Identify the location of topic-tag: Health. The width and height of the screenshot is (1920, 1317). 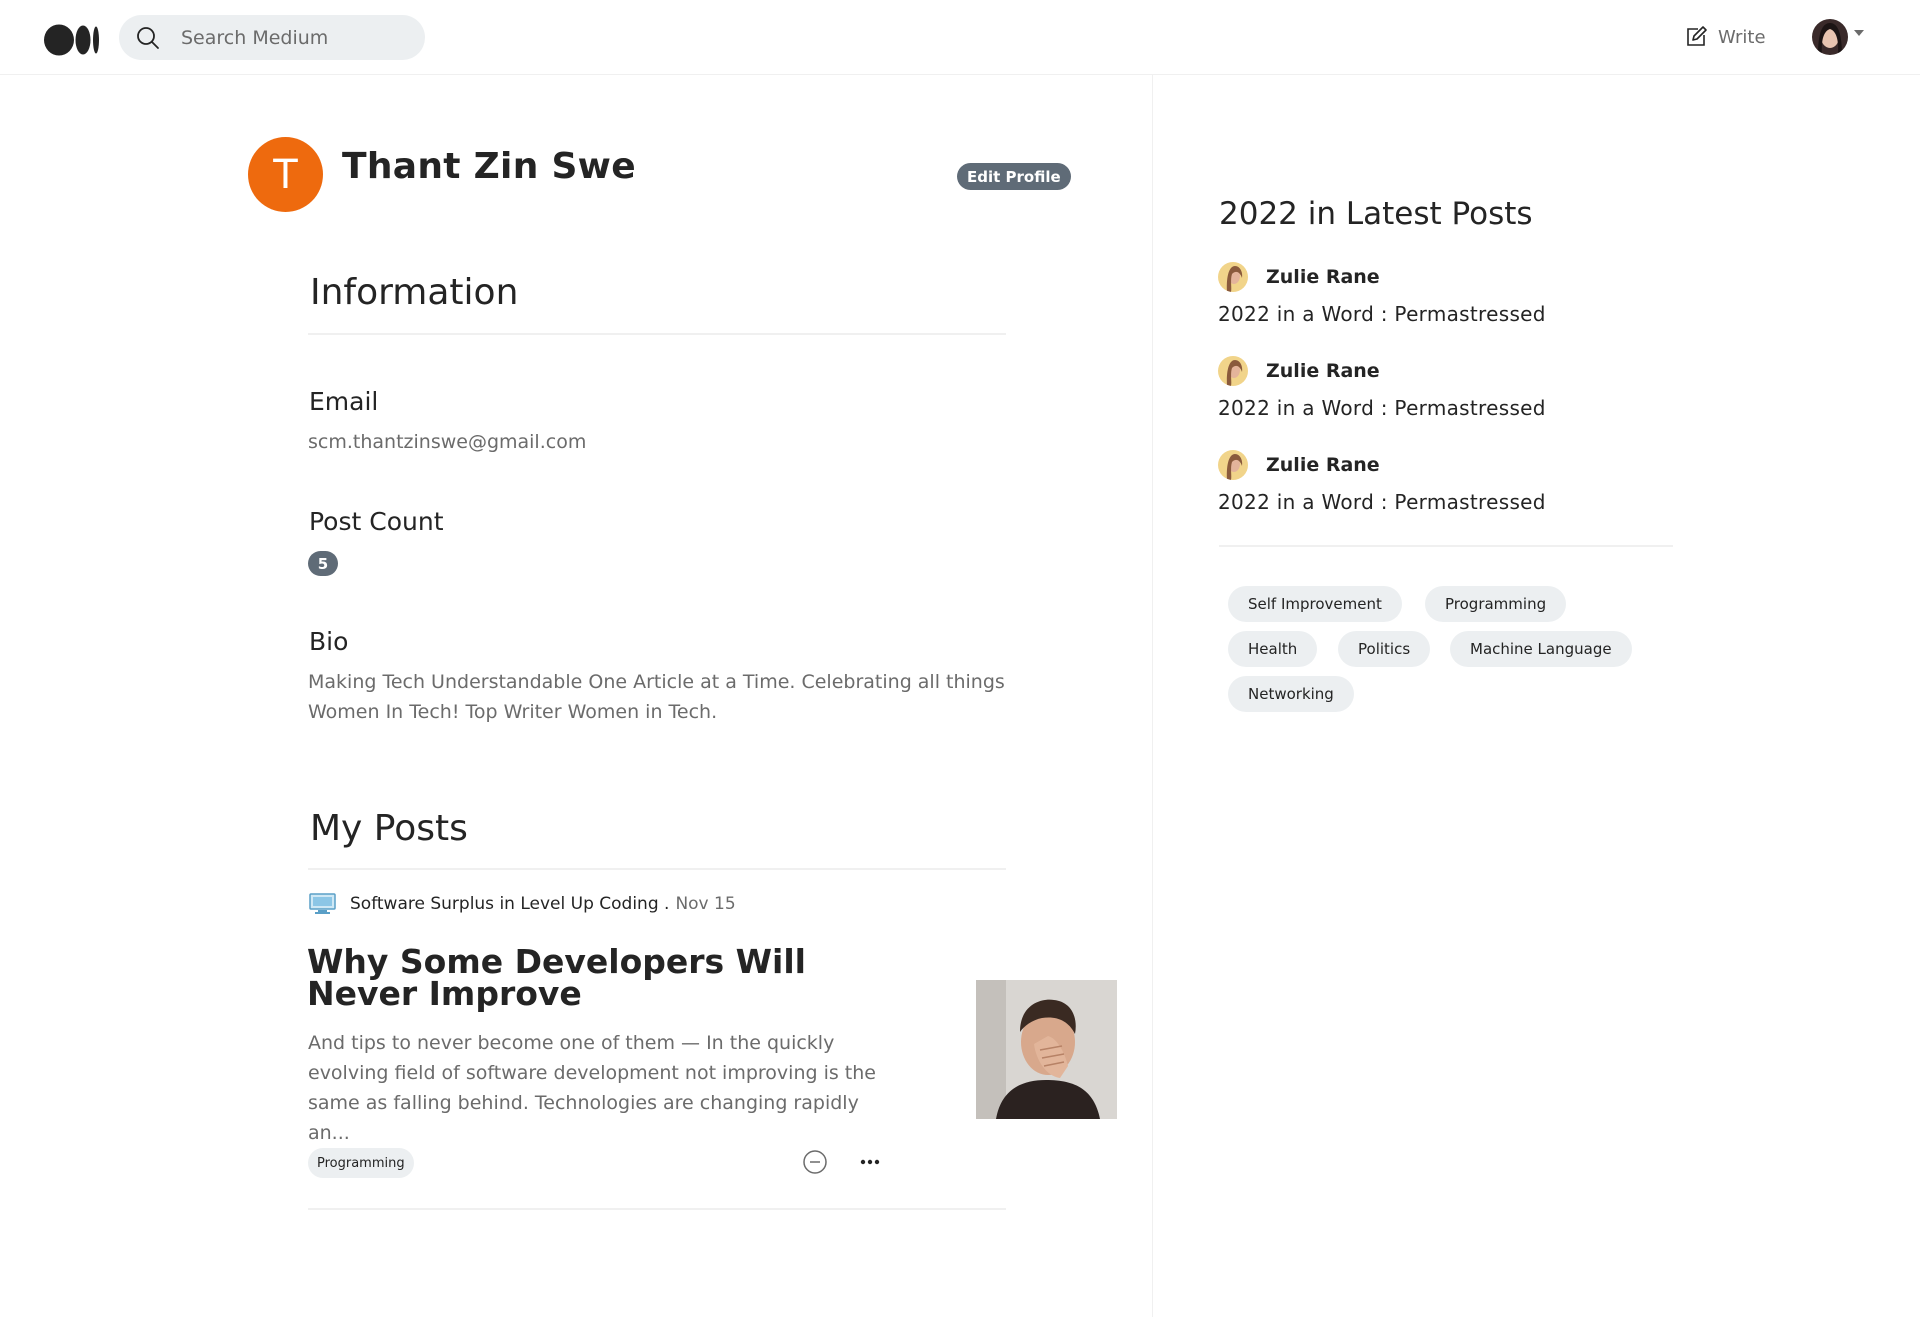
(1273, 649).